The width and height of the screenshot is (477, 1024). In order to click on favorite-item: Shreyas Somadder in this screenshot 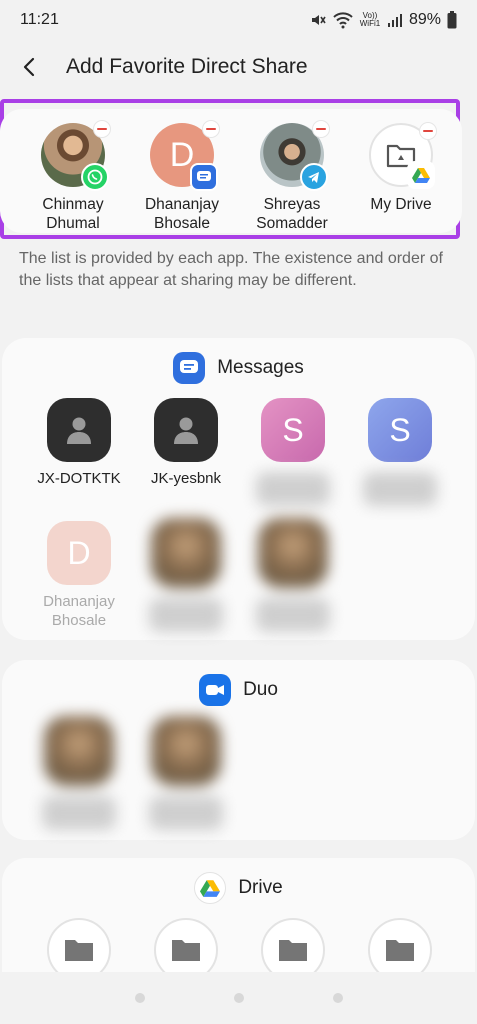, I will do `click(292, 176)`.